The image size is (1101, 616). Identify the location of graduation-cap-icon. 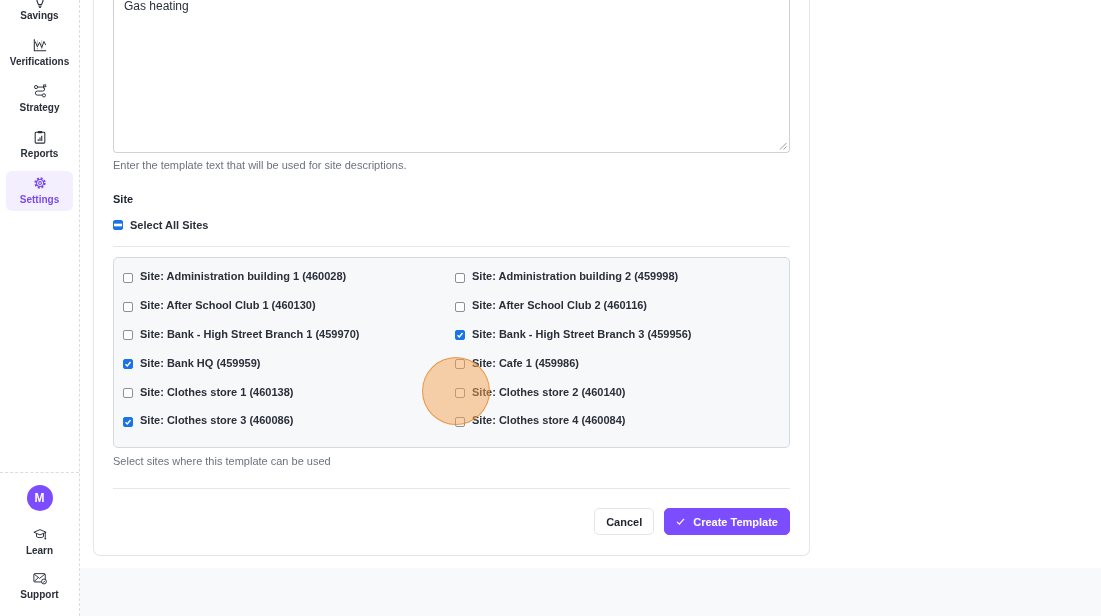
(39, 534).